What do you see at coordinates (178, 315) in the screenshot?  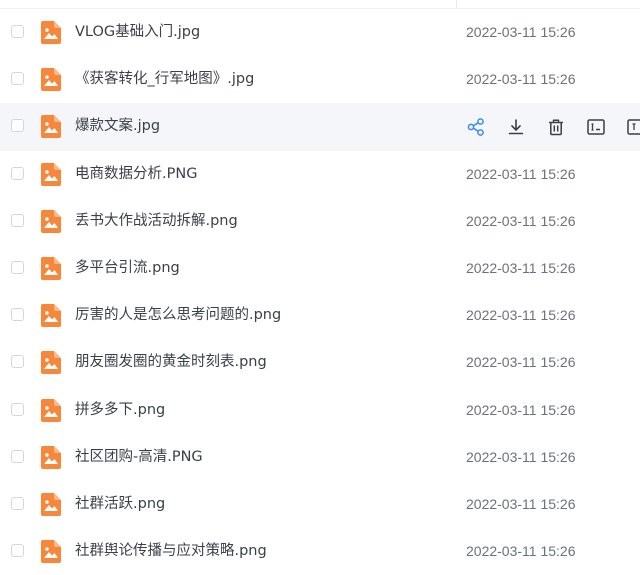 I see `file-name: 厉害的人是怎么思考问题的.png` at bounding box center [178, 315].